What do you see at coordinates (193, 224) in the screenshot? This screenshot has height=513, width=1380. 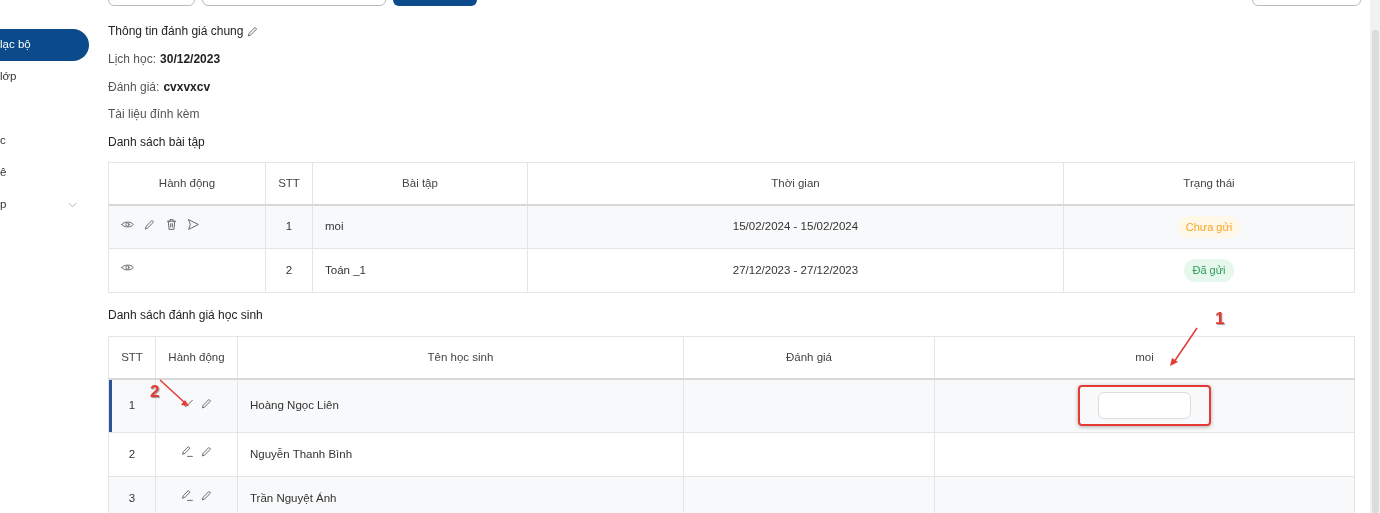 I see `send-icon` at bounding box center [193, 224].